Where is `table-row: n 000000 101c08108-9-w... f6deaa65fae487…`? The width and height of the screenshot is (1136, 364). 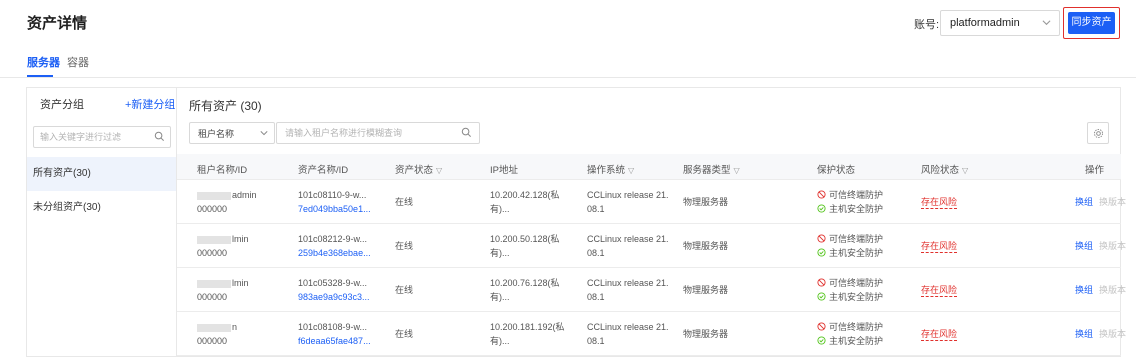 table-row: n 000000 101c08108-9-w... f6deaa65fae487… is located at coordinates (651, 334).